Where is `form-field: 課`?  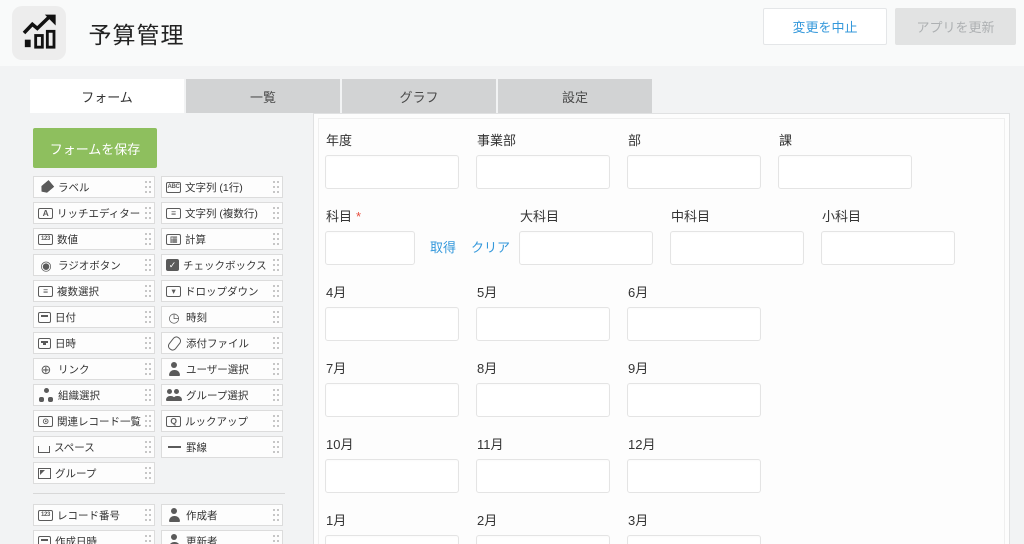 form-field: 課 is located at coordinates (853, 158).